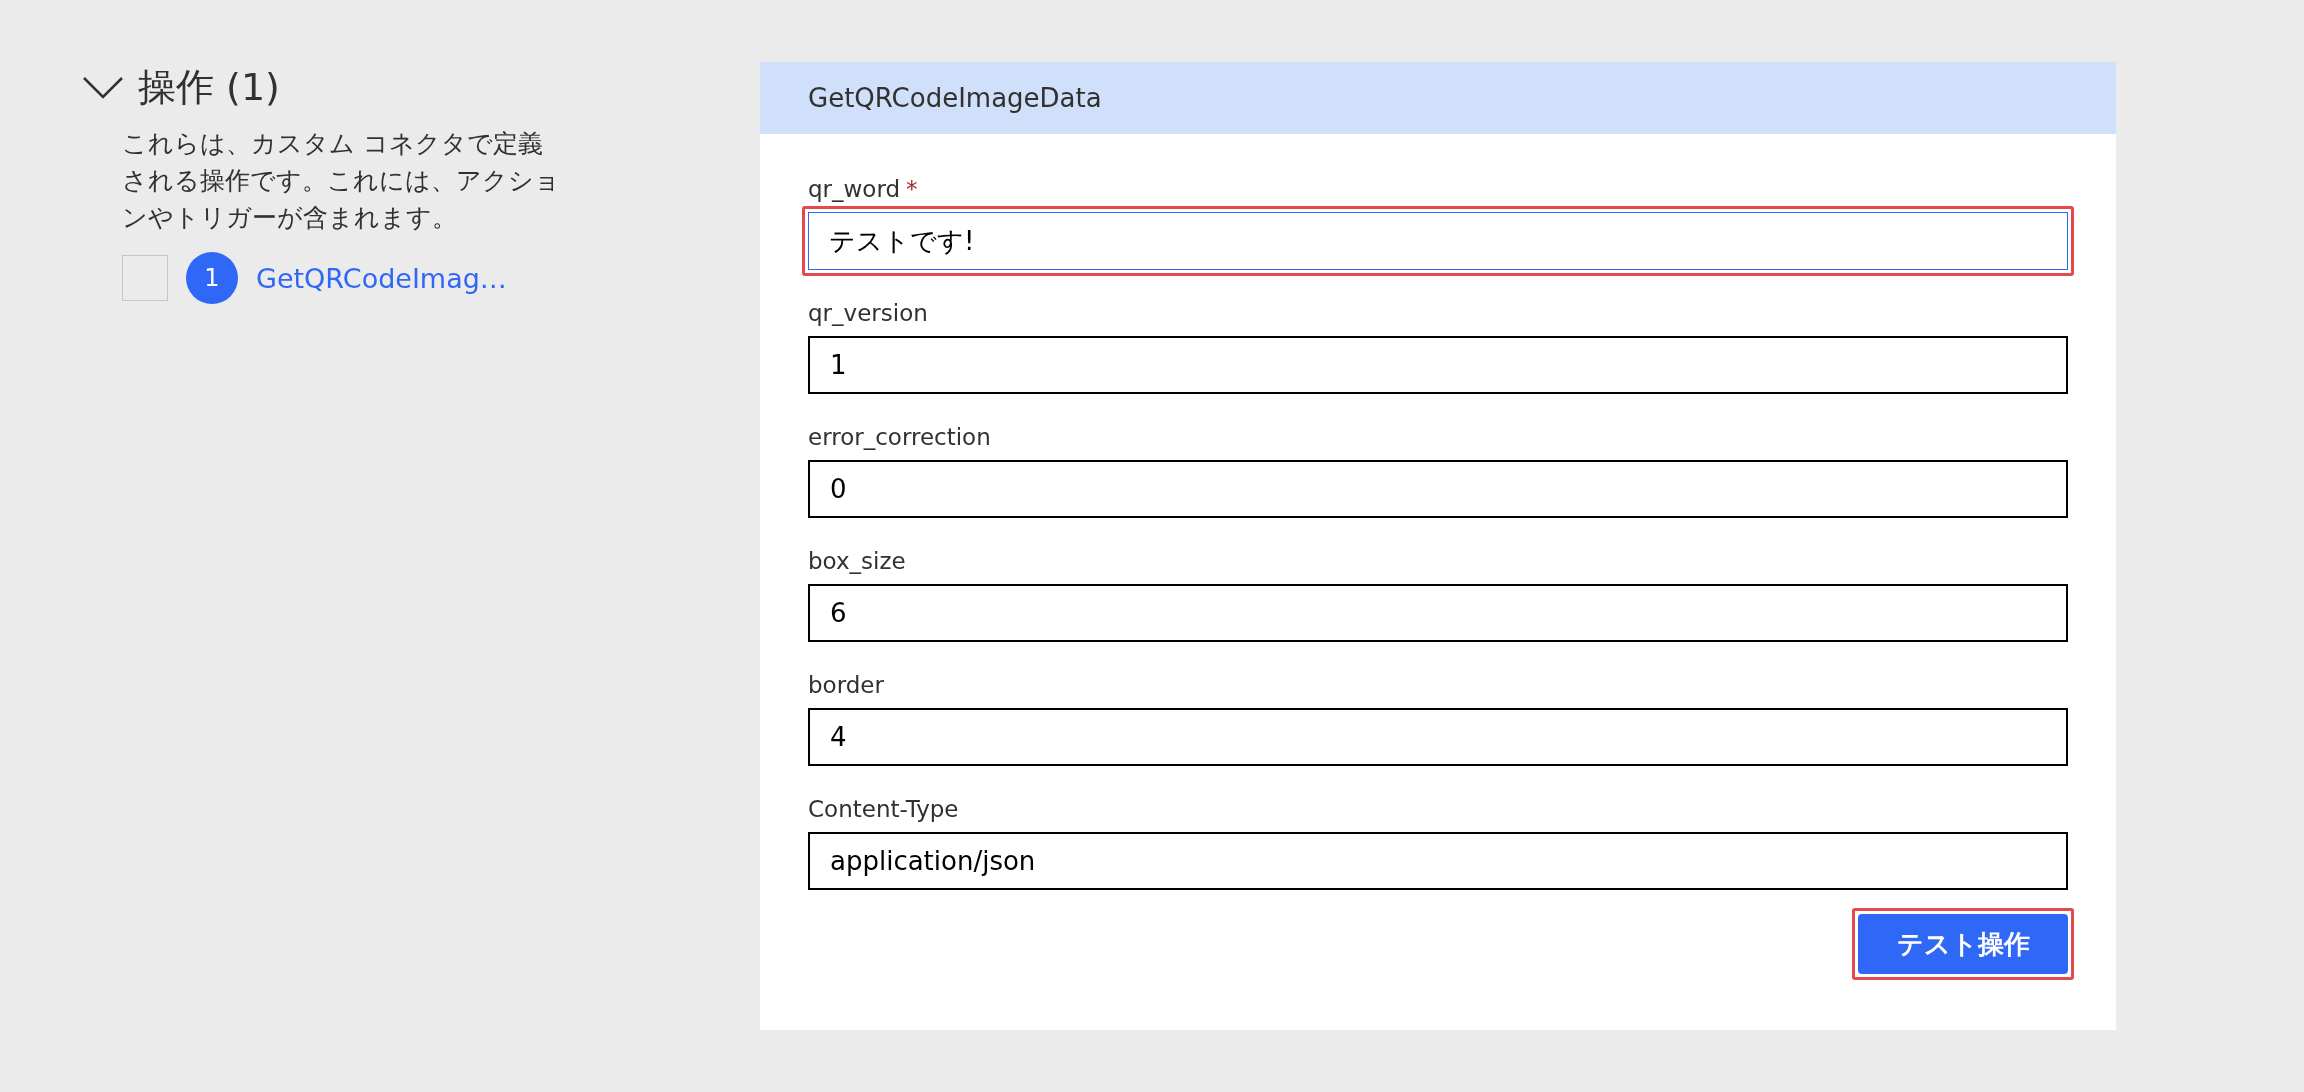 The width and height of the screenshot is (2304, 1092). What do you see at coordinates (209, 87) in the screenshot?
I see `section-title: 操作 (1)` at bounding box center [209, 87].